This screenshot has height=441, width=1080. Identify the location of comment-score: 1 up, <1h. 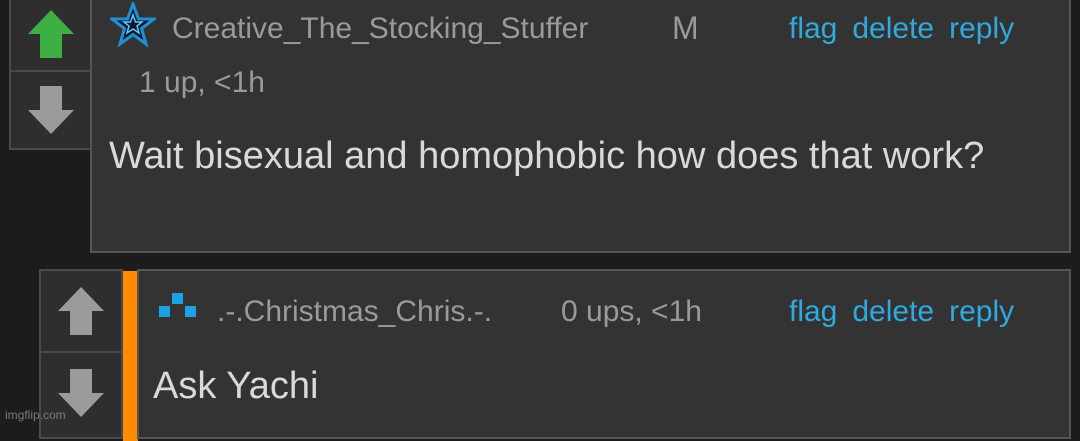
(202, 82).